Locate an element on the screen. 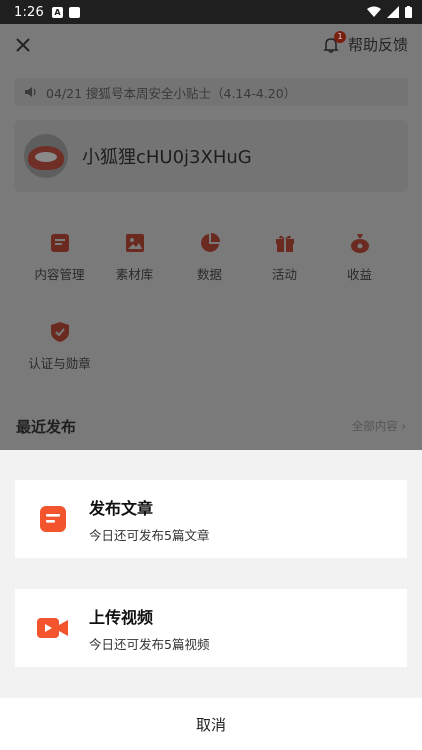 This screenshot has width=422, height=750. menu-item-label: 认证与勋章 is located at coordinates (59, 363).